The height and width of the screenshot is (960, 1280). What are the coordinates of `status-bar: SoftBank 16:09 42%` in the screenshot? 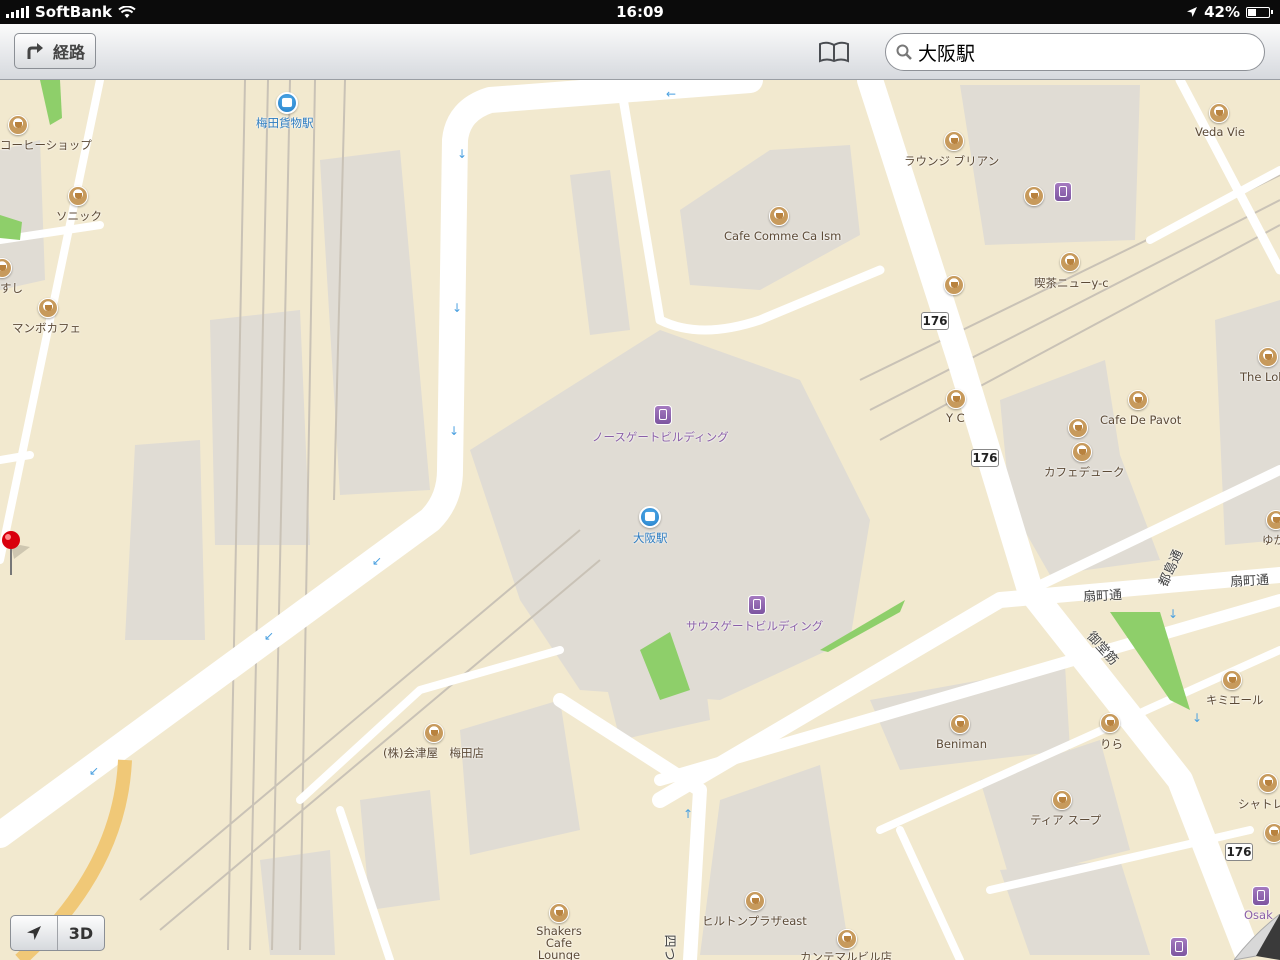 It's located at (640, 12).